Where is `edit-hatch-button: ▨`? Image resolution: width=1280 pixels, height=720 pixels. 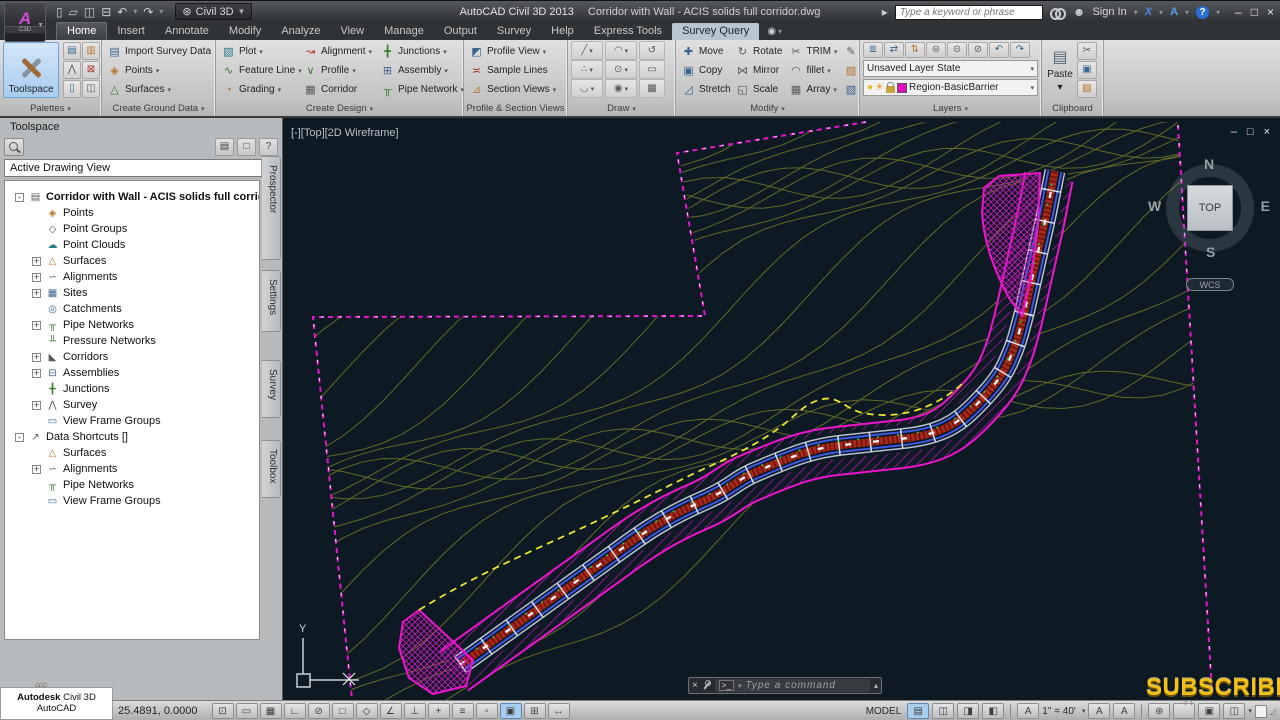 edit-hatch-button: ▨ is located at coordinates (850, 70).